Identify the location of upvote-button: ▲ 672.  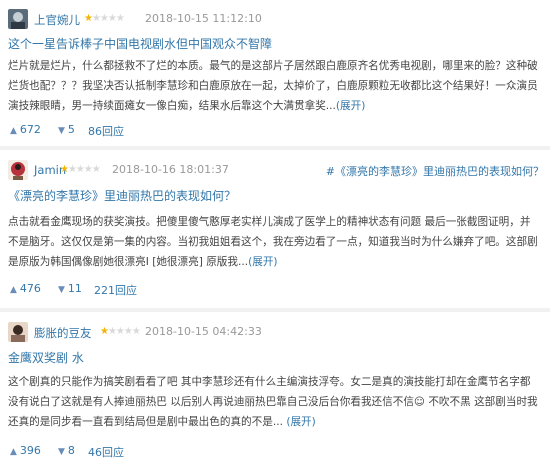
(25, 129).